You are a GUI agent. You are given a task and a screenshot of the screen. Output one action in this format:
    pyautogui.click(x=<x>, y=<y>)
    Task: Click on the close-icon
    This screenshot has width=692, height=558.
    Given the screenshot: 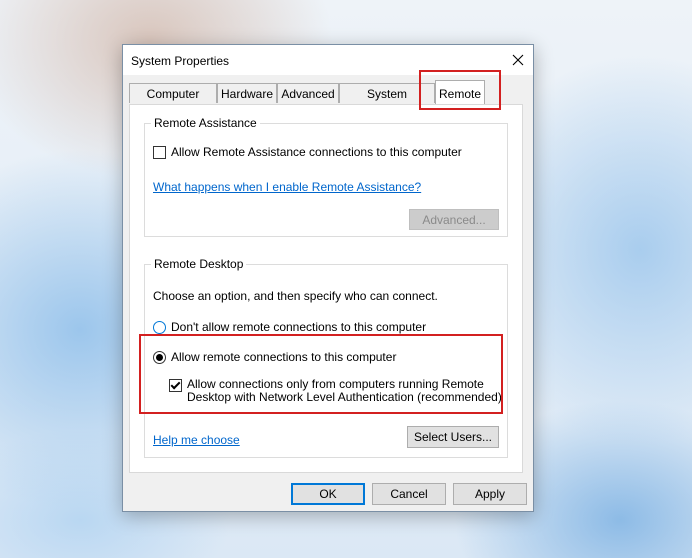 What is the action you would take?
    pyautogui.click(x=518, y=60)
    